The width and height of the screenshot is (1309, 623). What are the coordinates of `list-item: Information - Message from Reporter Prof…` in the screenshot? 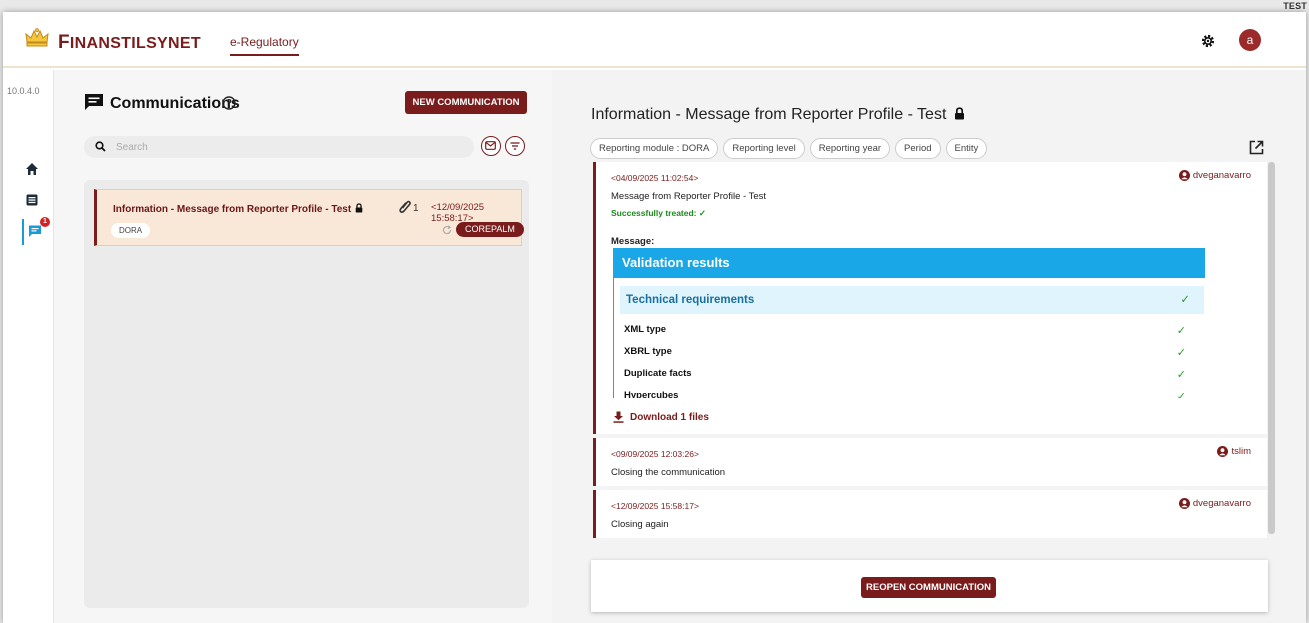 It's located at (309, 217).